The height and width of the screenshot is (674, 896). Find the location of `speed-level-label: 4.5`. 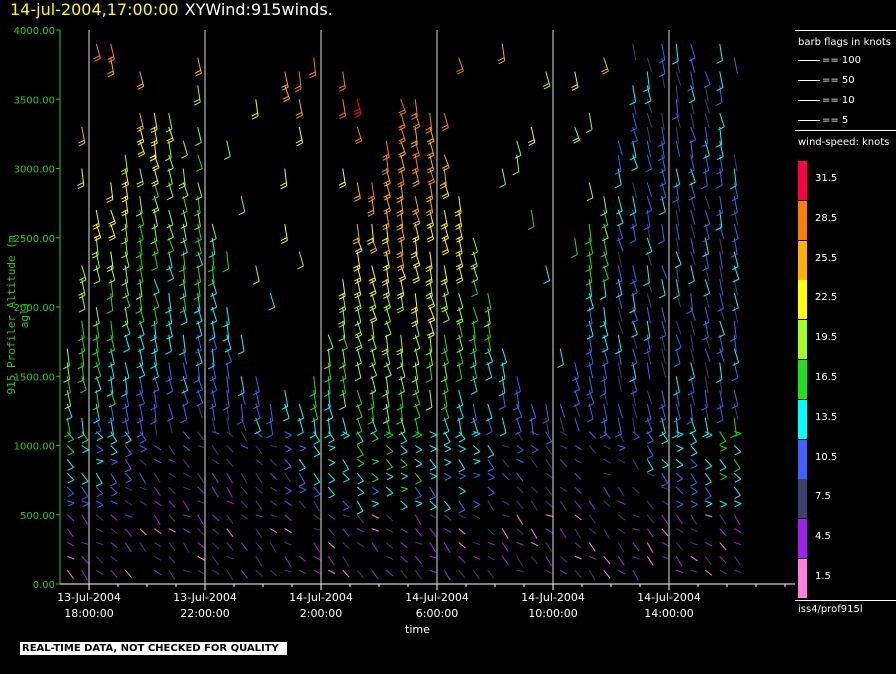

speed-level-label: 4.5 is located at coordinates (823, 537).